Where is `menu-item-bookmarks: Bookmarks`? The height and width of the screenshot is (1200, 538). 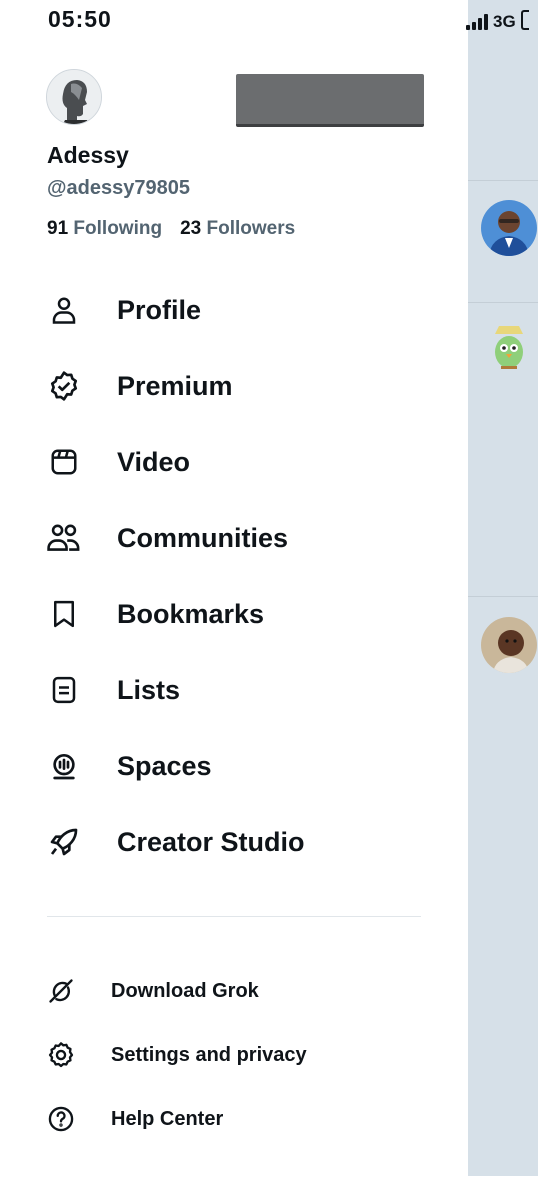 menu-item-bookmarks: Bookmarks is located at coordinates (154, 614).